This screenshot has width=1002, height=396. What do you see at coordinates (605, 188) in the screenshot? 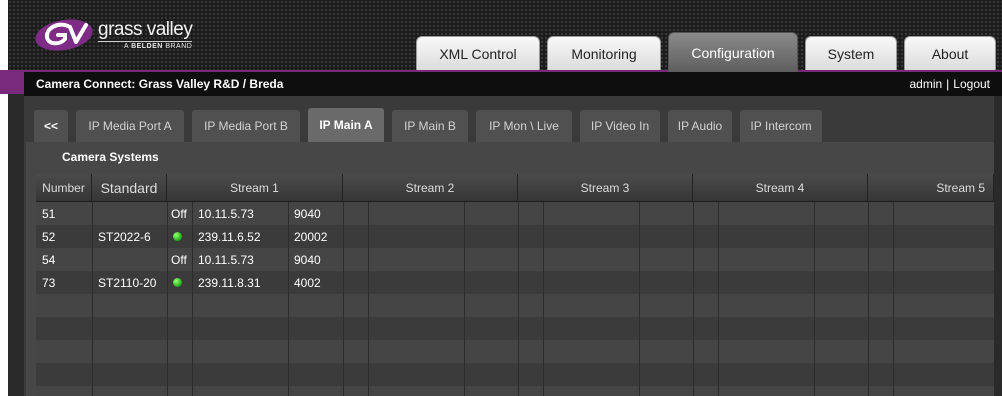
I see `column-header-stream-3: Stream 3` at bounding box center [605, 188].